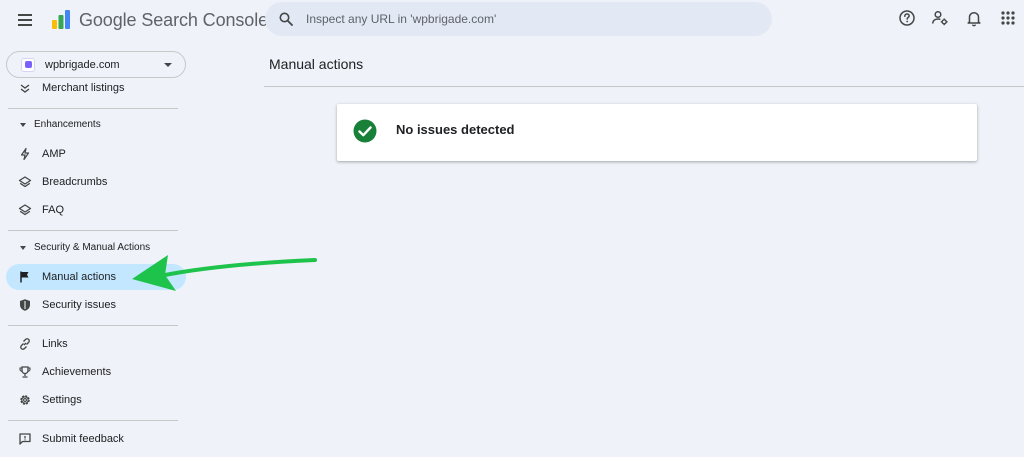  Describe the element at coordinates (93, 154) in the screenshot. I see `sidebar-item-amp: AMP` at that location.